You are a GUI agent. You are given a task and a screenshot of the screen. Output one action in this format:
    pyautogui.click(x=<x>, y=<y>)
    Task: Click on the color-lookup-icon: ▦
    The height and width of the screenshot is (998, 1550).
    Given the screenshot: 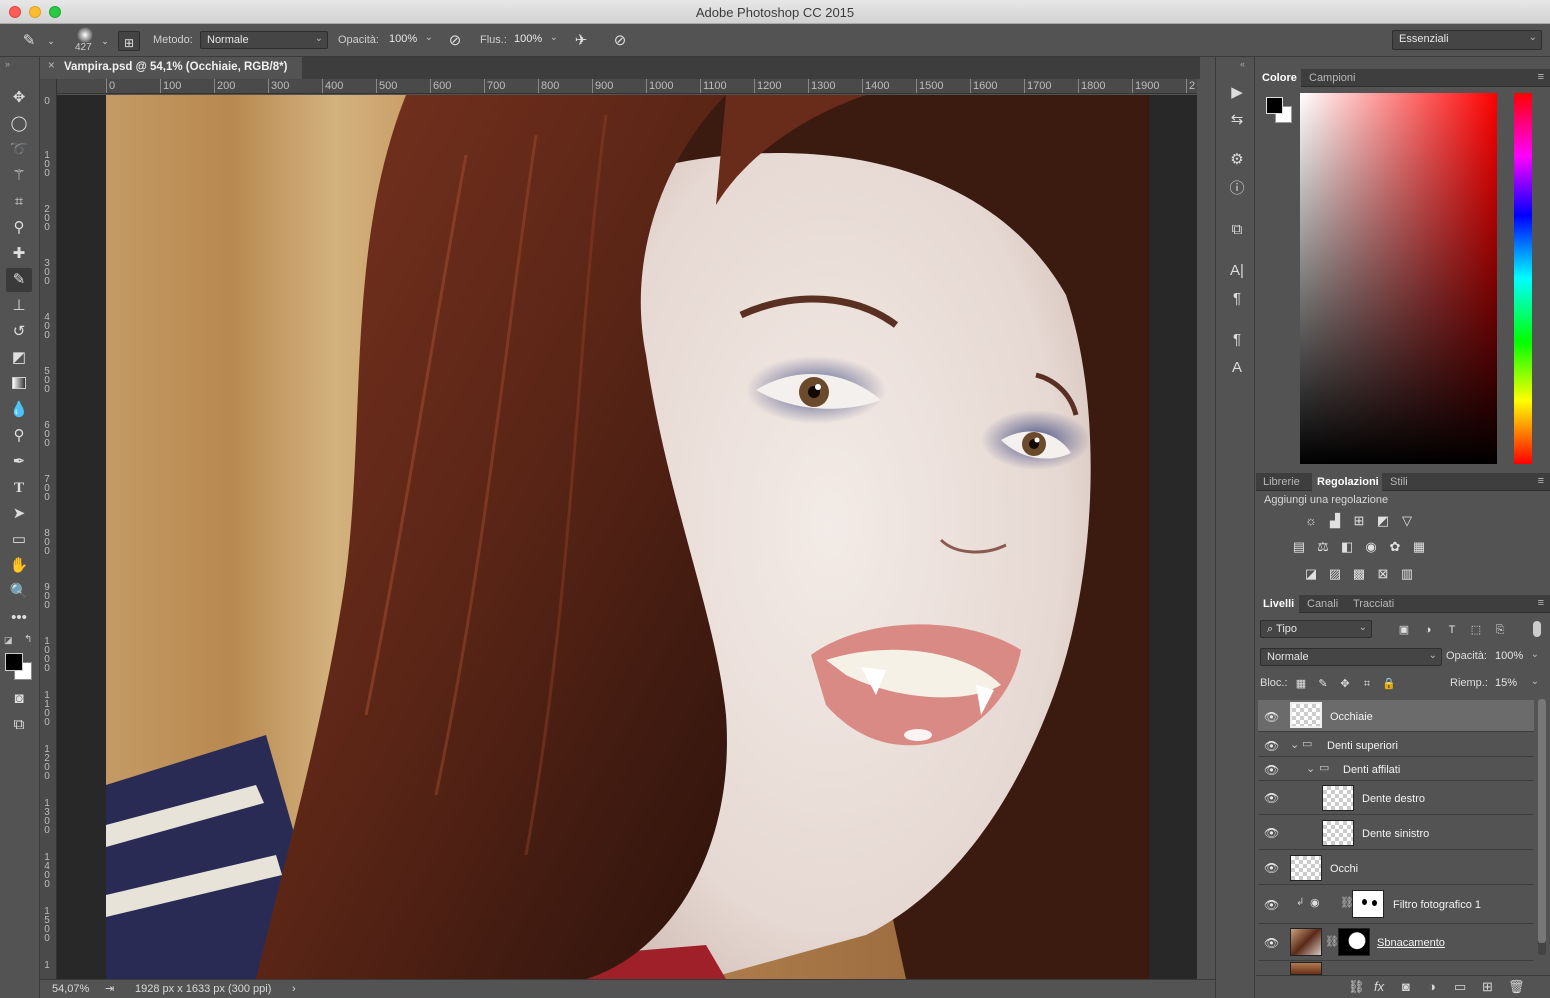 What is the action you would take?
    pyautogui.click(x=1419, y=547)
    